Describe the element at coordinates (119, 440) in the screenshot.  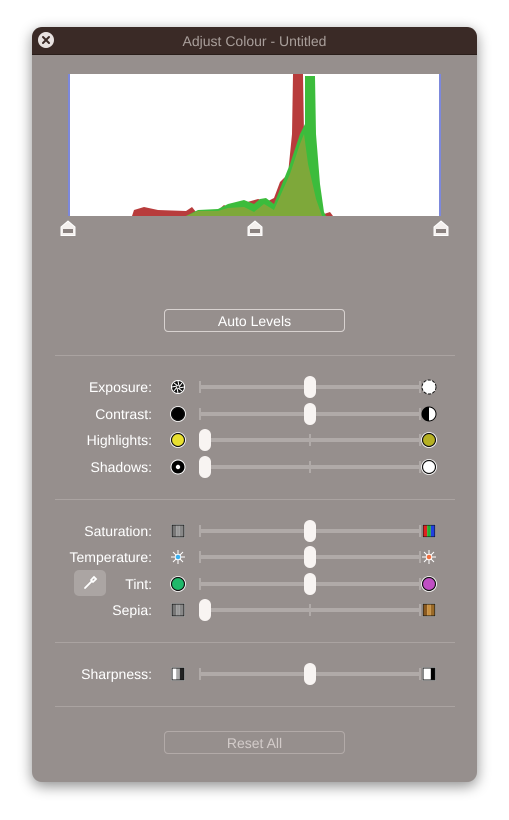
I see `slider-label: Highlights:` at that location.